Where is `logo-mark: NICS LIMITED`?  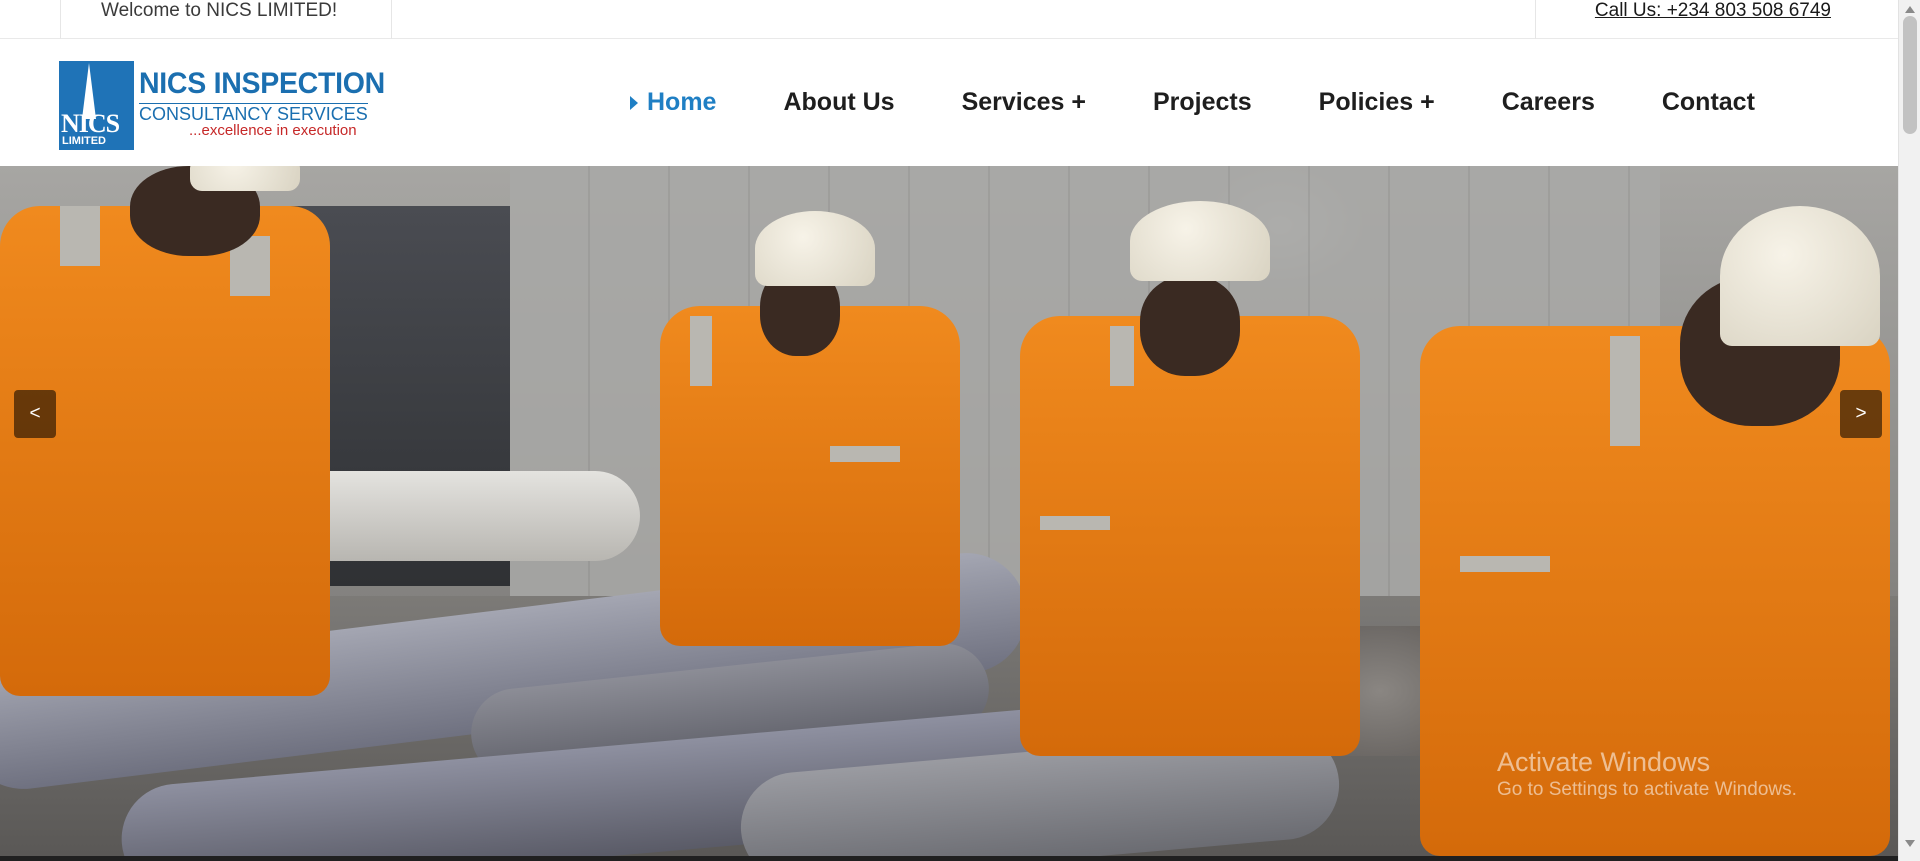
logo-mark: NICS LIMITED is located at coordinates (96, 105).